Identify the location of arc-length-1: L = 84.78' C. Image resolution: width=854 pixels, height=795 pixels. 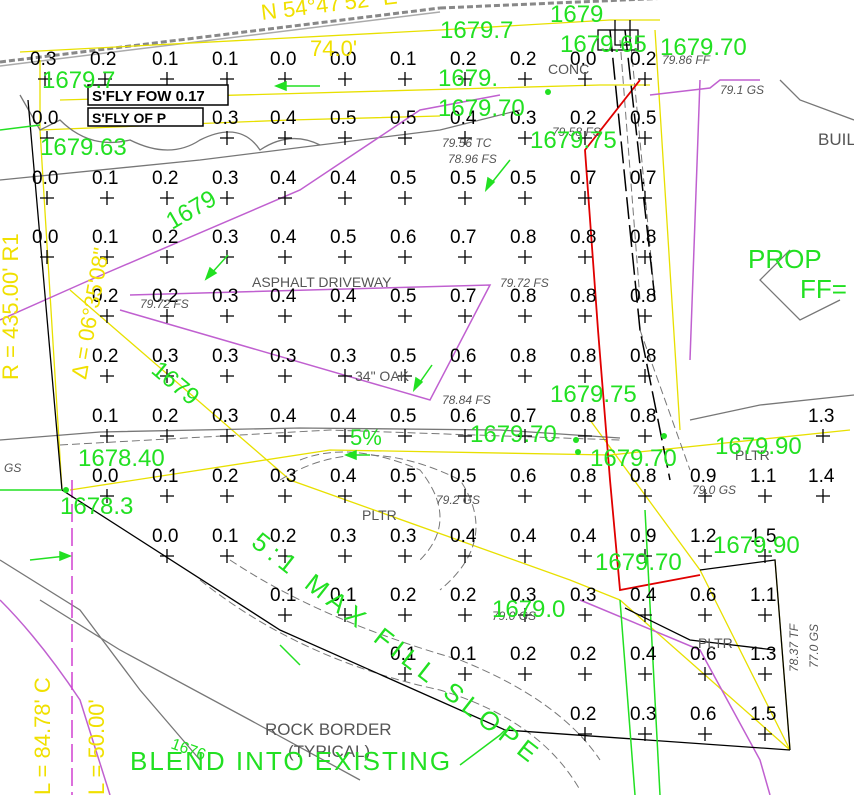
(42, 736).